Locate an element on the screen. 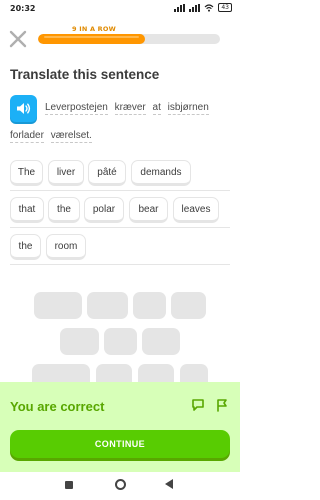 The height and width of the screenshot is (500, 320). battery-icon: 43 is located at coordinates (225, 7).